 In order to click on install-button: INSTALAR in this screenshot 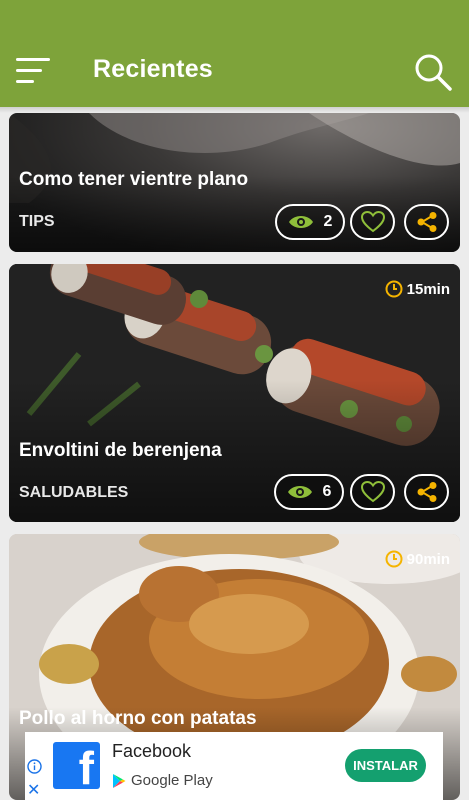, I will do `click(385, 765)`.